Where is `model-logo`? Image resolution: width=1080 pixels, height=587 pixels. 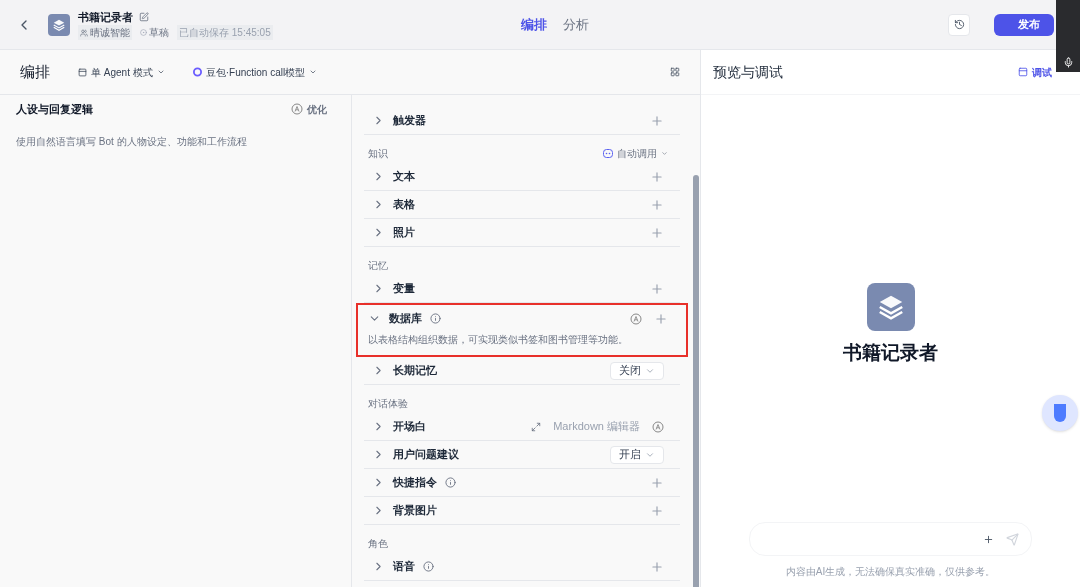
model-logo is located at coordinates (197, 72).